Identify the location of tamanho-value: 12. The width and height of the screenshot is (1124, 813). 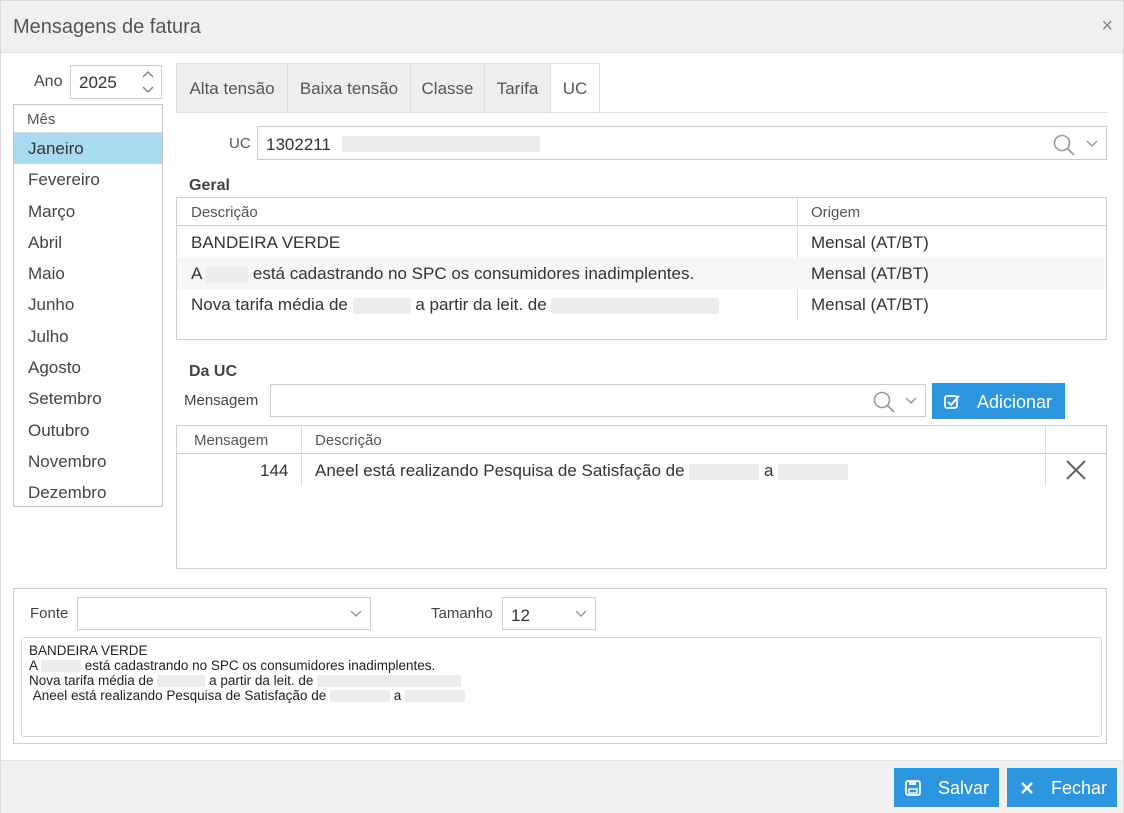
(520, 615).